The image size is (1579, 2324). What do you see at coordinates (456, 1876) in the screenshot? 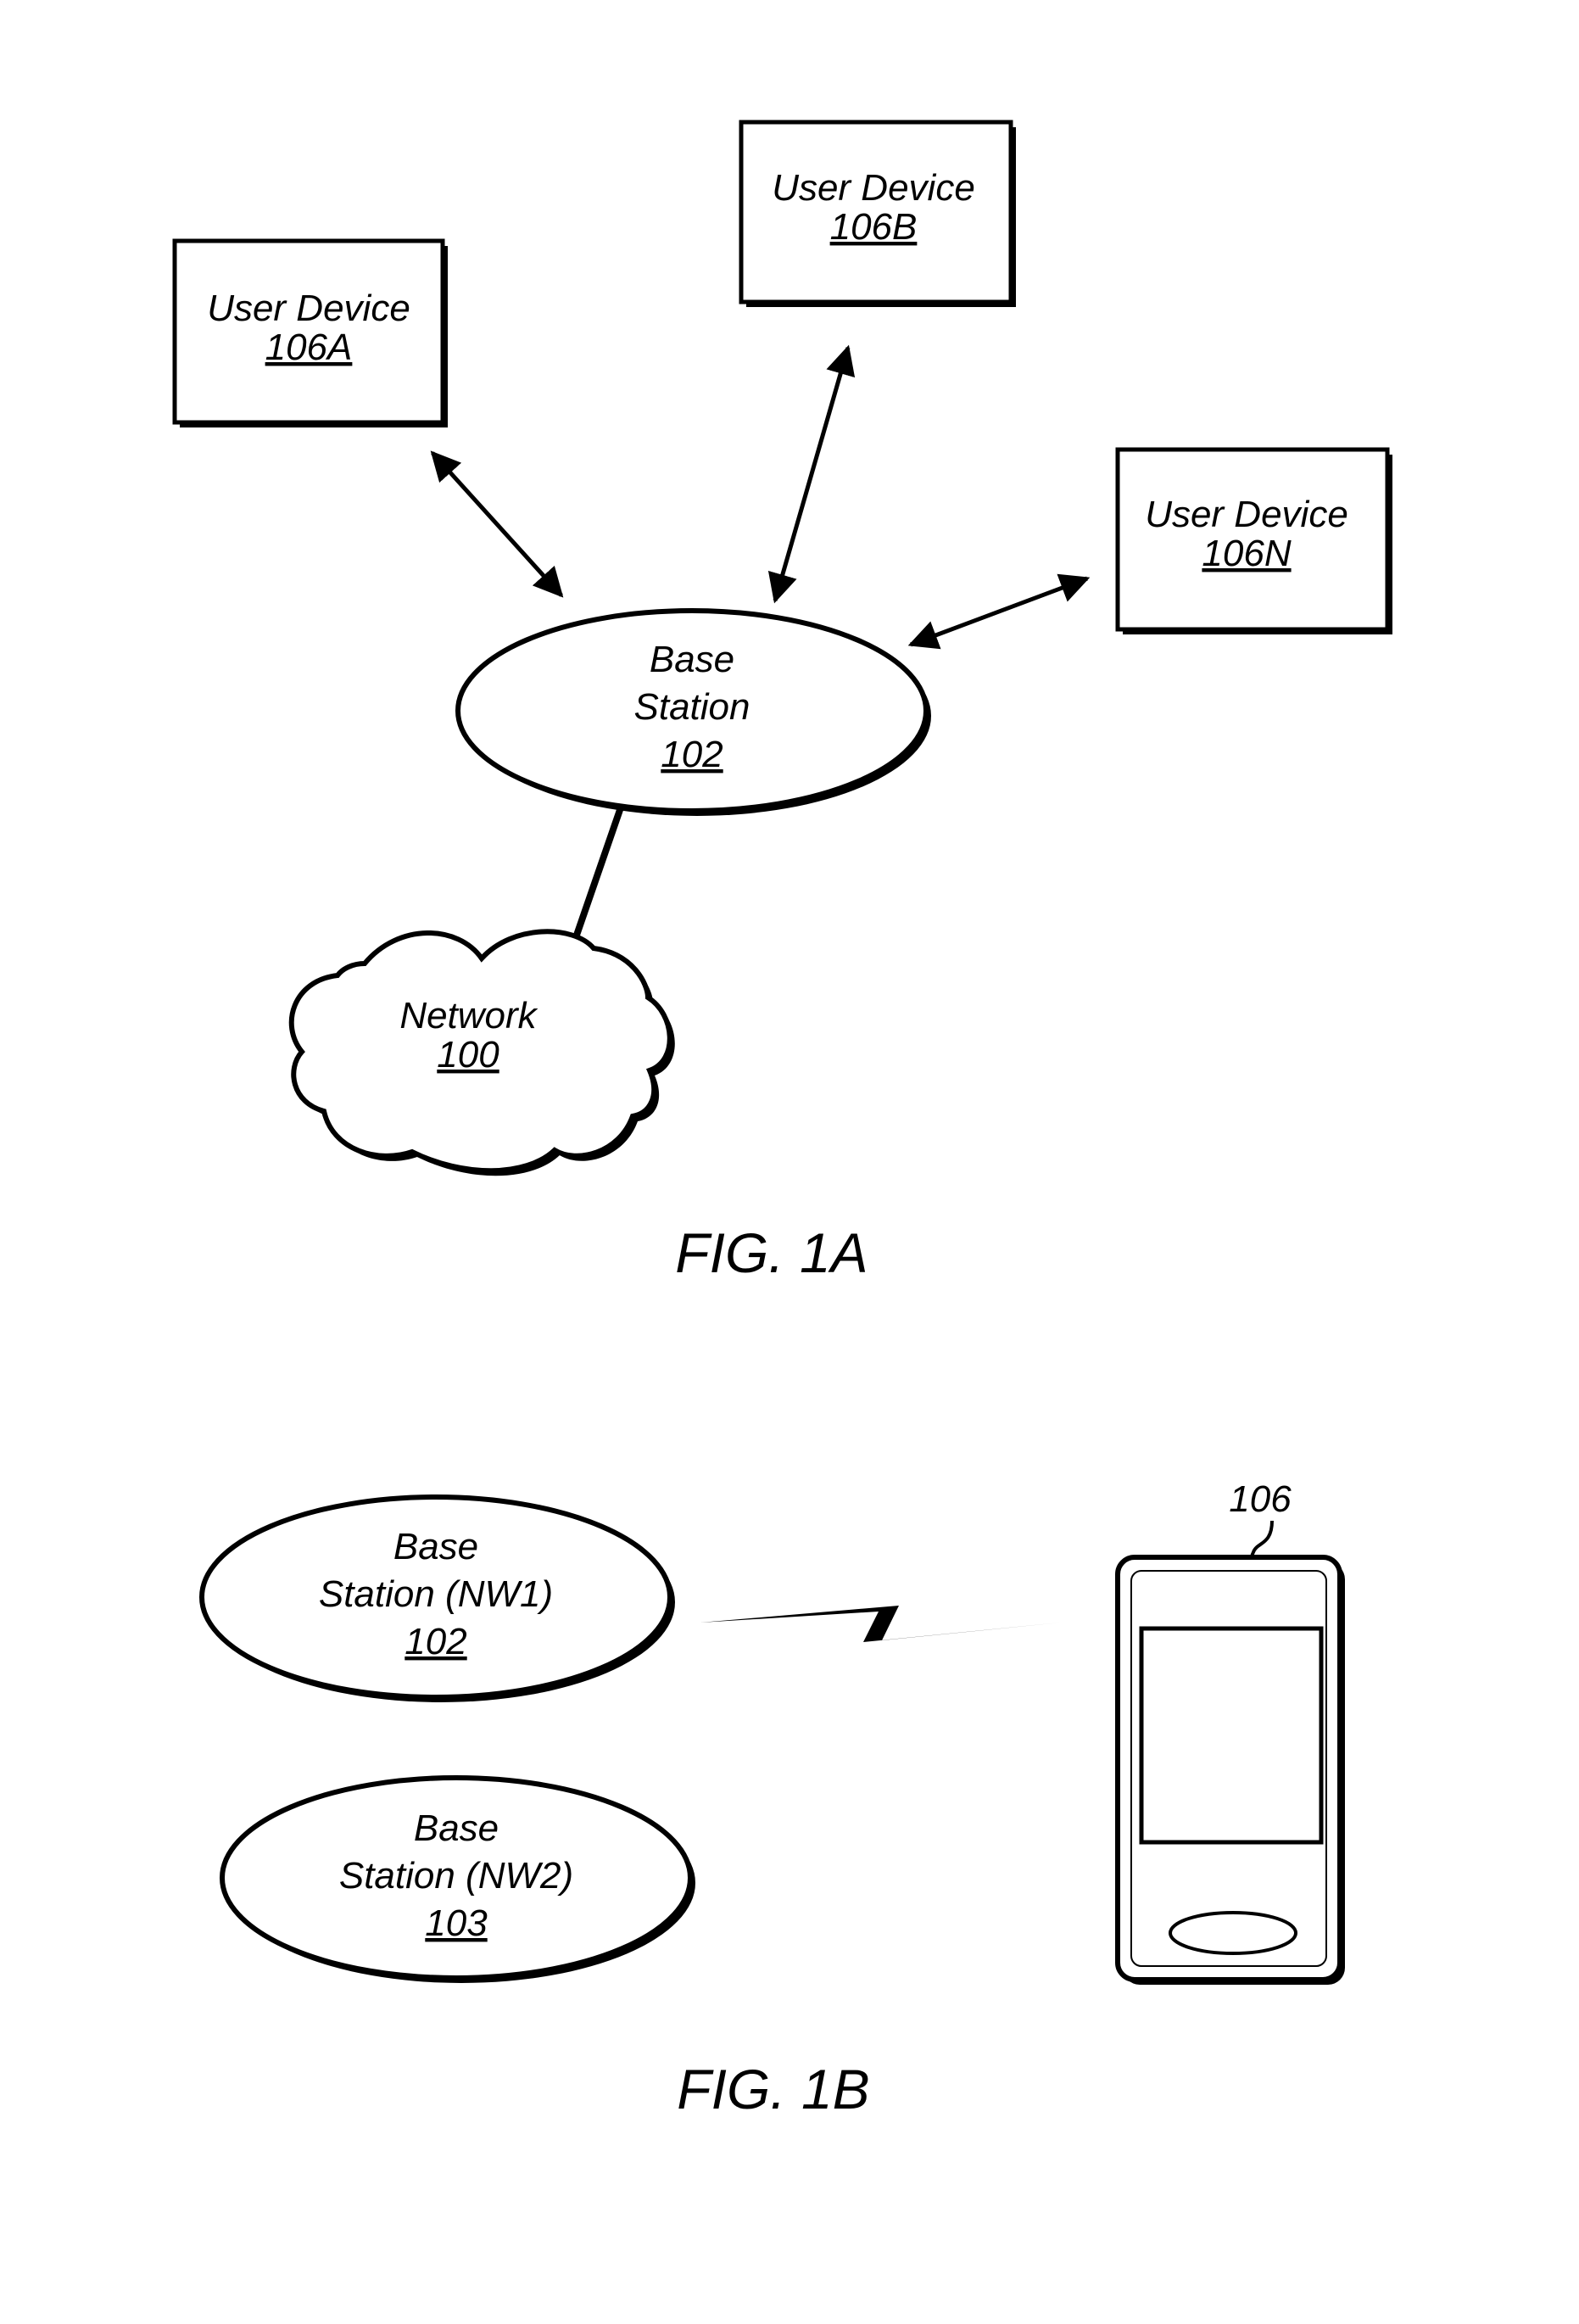
I see `base-station-nw2-line2: Station (NW2)` at bounding box center [456, 1876].